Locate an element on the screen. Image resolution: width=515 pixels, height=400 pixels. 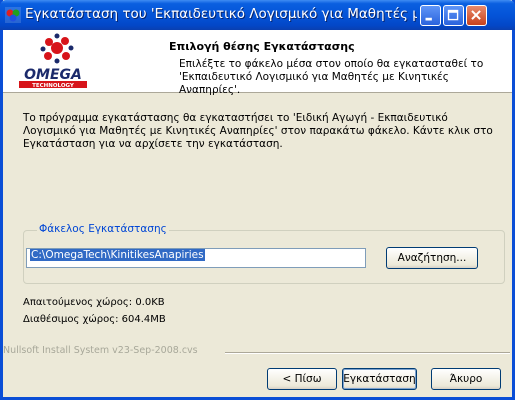
destination-label: Φάκελος Εγκατάστασης is located at coordinates (103, 229).